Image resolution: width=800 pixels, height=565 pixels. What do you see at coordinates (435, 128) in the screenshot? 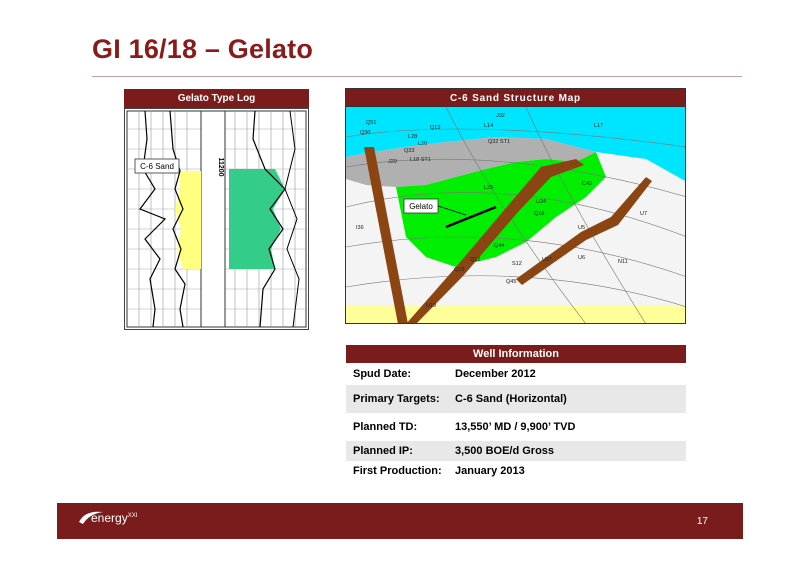
I see `well-label: Q13` at bounding box center [435, 128].